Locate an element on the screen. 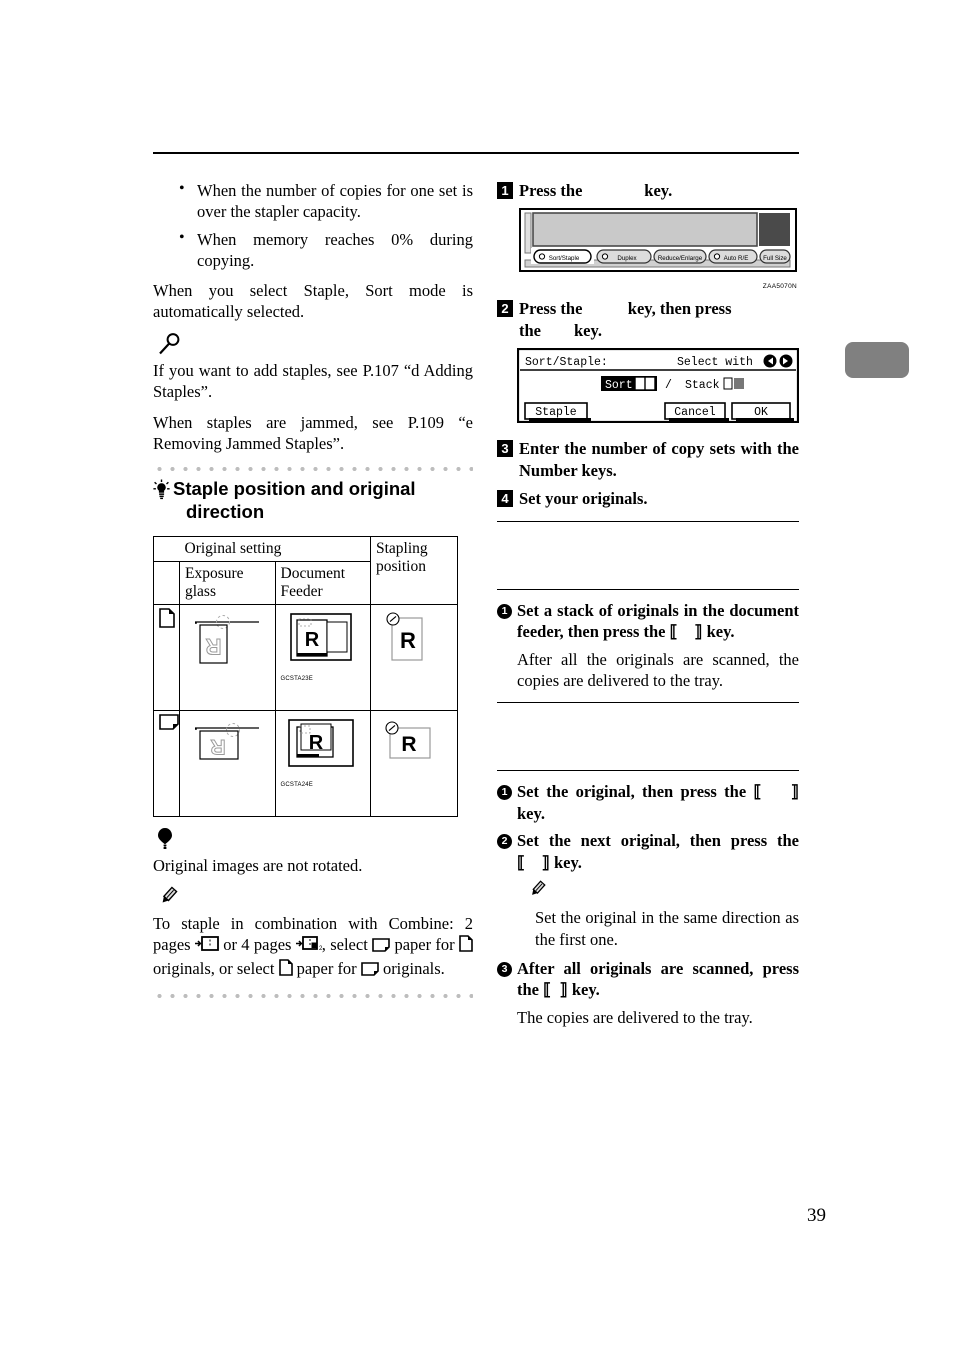 Image resolution: width=954 pixels, height=1348 pixels. step2-line2-b: key. is located at coordinates (588, 330).